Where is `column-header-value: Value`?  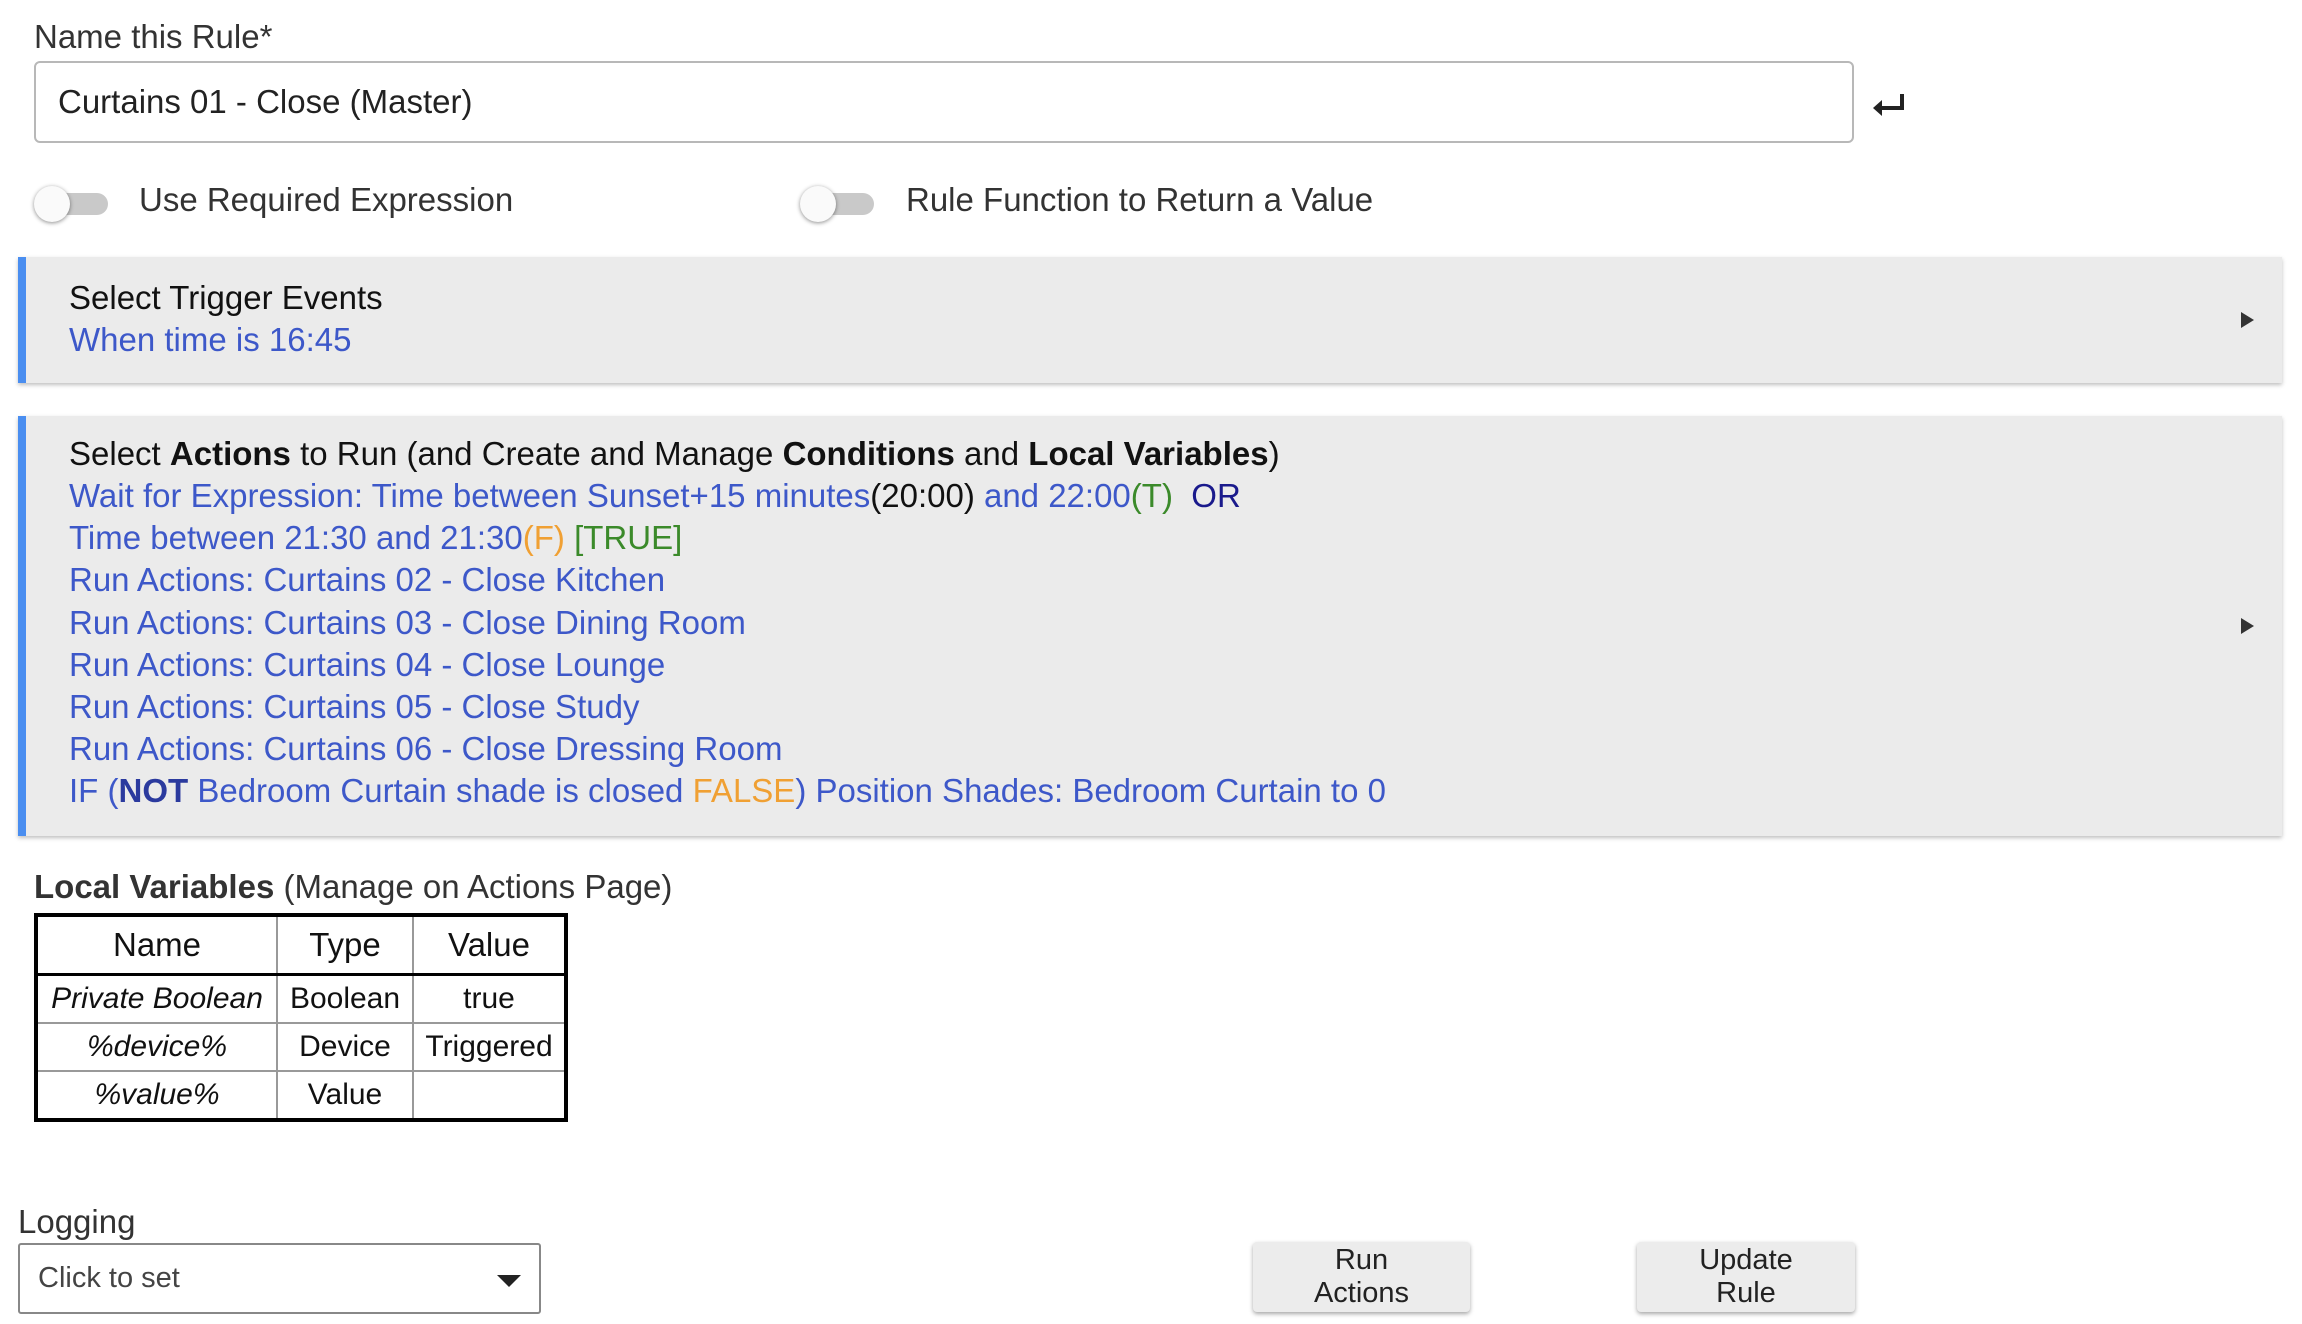
column-header-value: Value is located at coordinates (489, 945).